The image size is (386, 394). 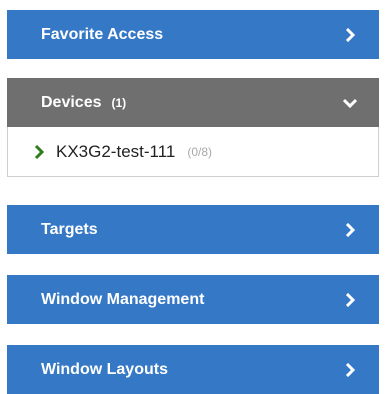 I want to click on devices-title: Devices (1), so click(x=83, y=103).